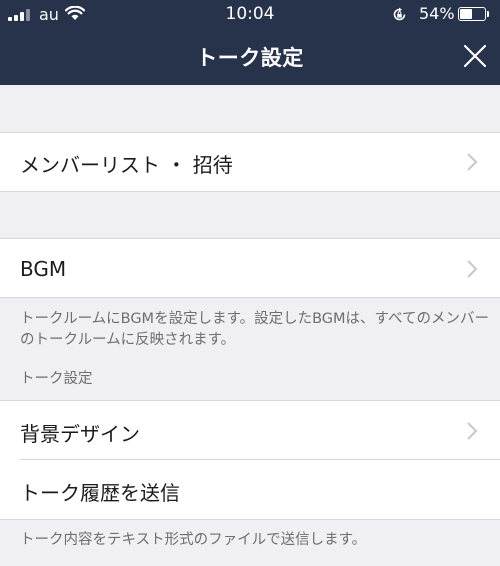 The width and height of the screenshot is (500, 566). I want to click on background-design-row: 背景デザイン, so click(250, 430).